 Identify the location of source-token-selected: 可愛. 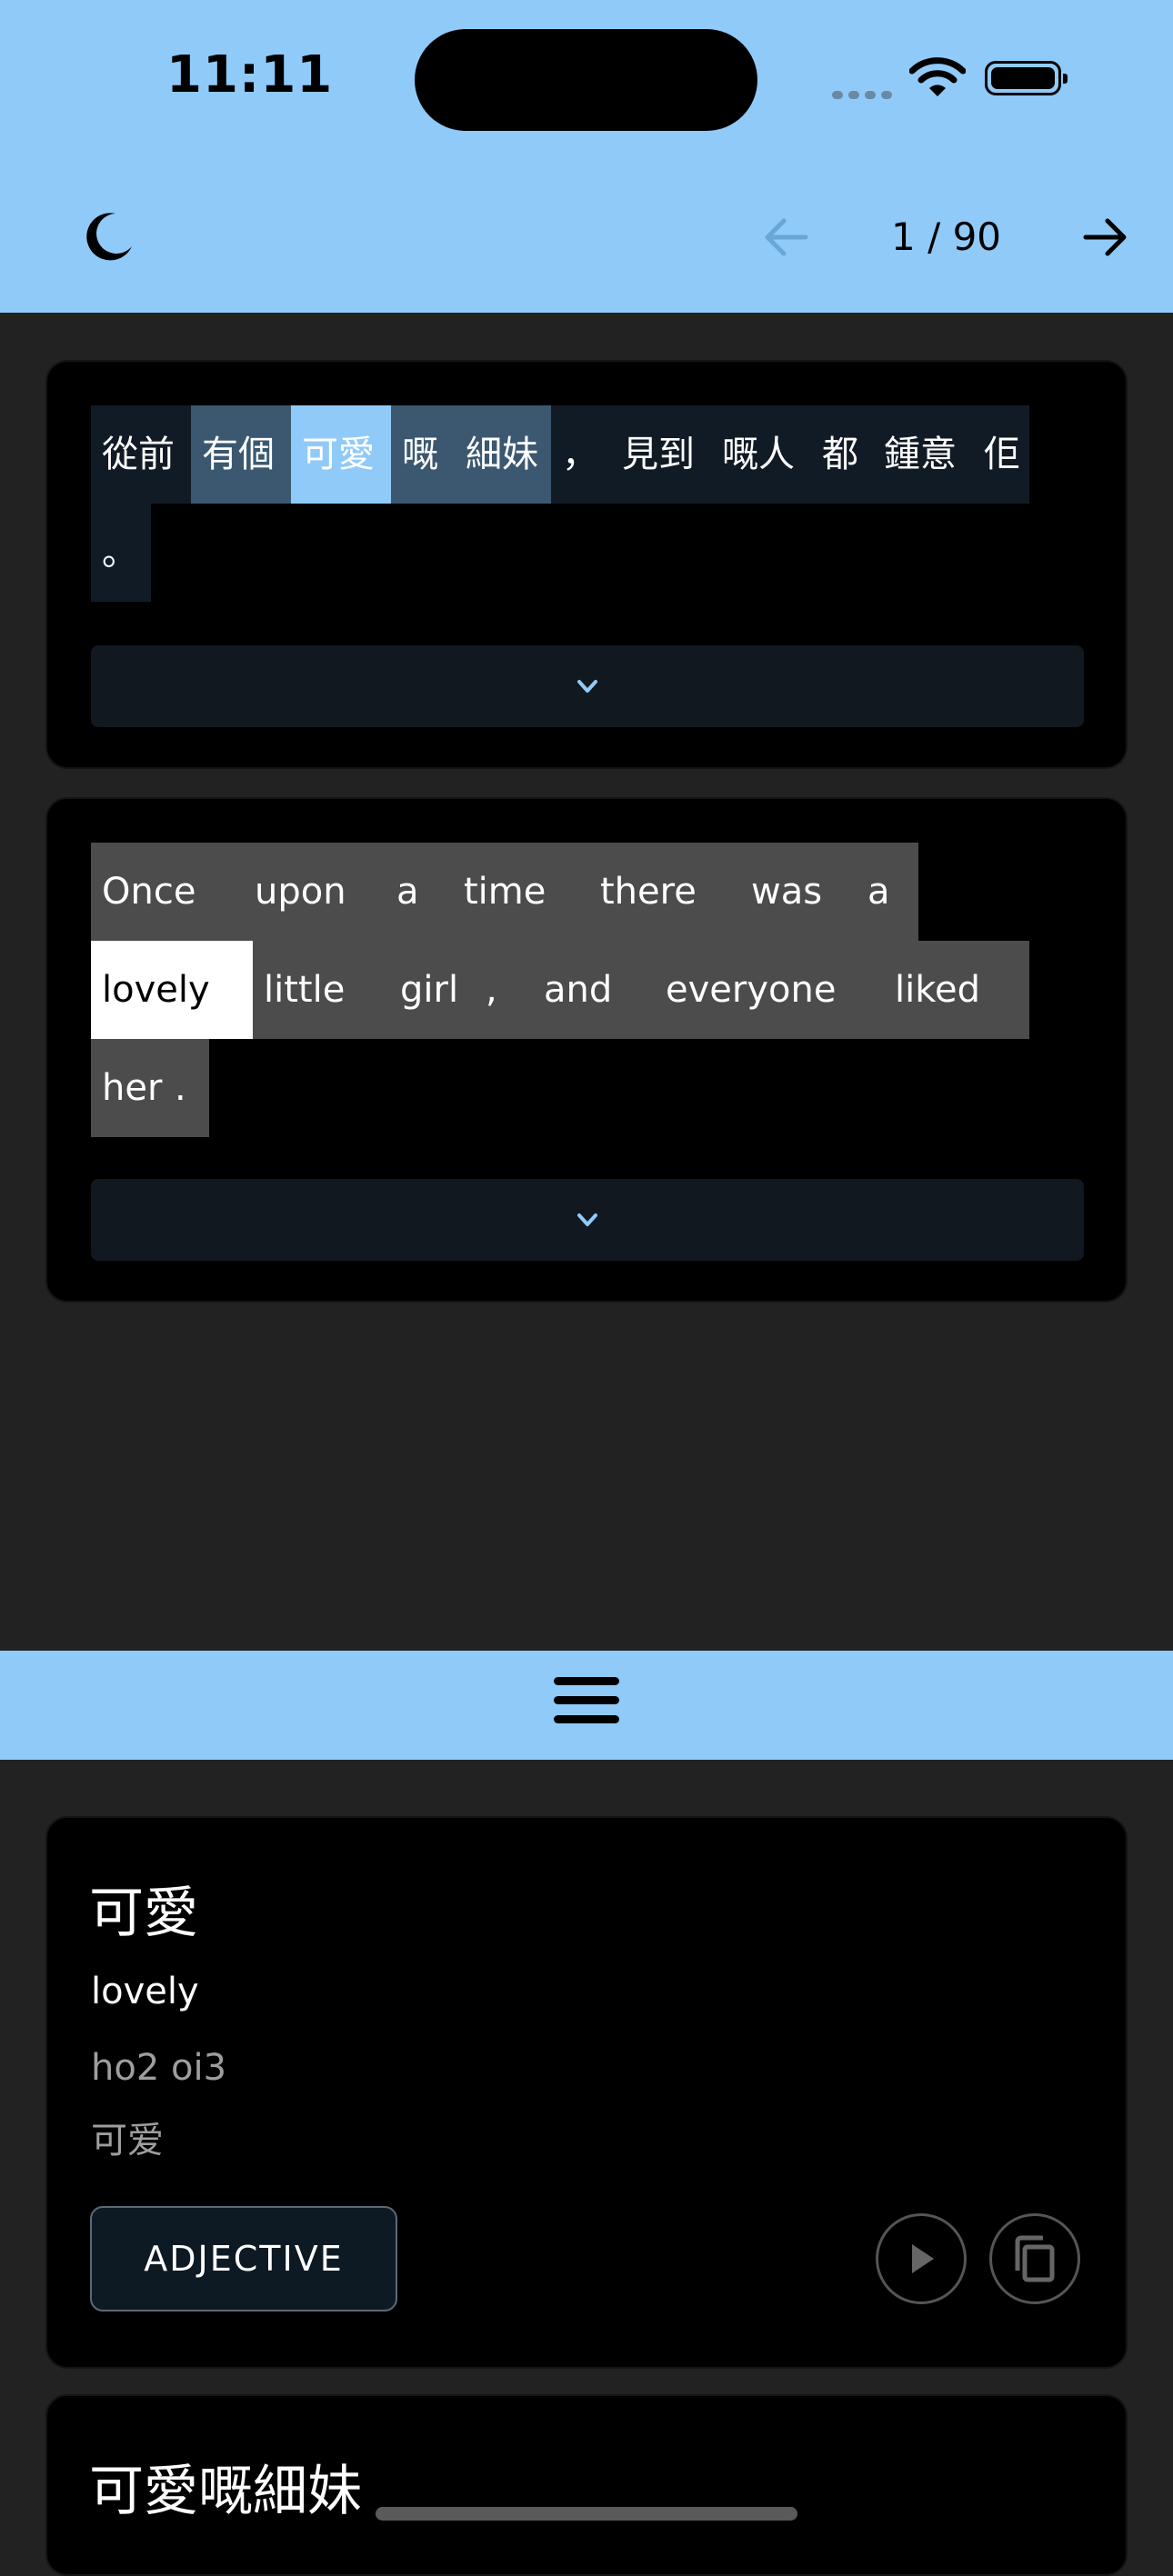
(341, 454).